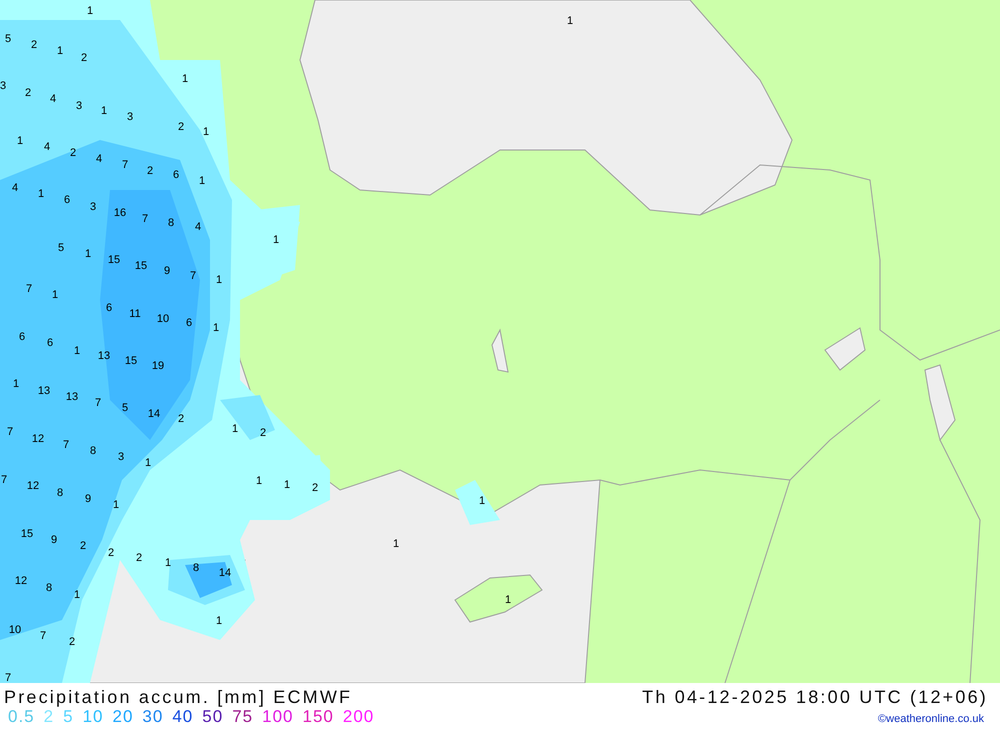 This screenshot has height=733, width=1000. What do you see at coordinates (120, 213) in the screenshot?
I see `precipitation-value-label: 16` at bounding box center [120, 213].